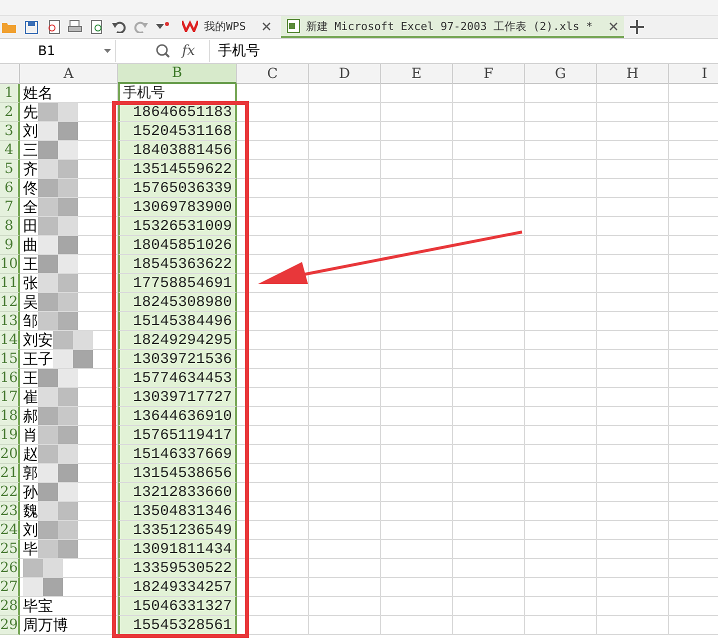 The height and width of the screenshot is (639, 718). What do you see at coordinates (10, 378) in the screenshot?
I see `row-header: 16` at bounding box center [10, 378].